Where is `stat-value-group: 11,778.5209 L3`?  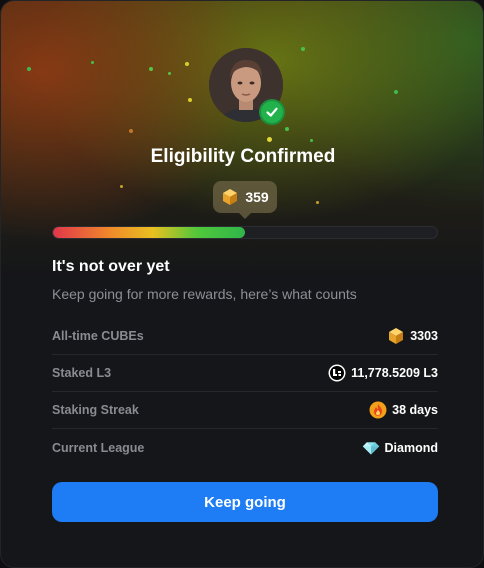 stat-value-group: 11,778.5209 L3 is located at coordinates (383, 373).